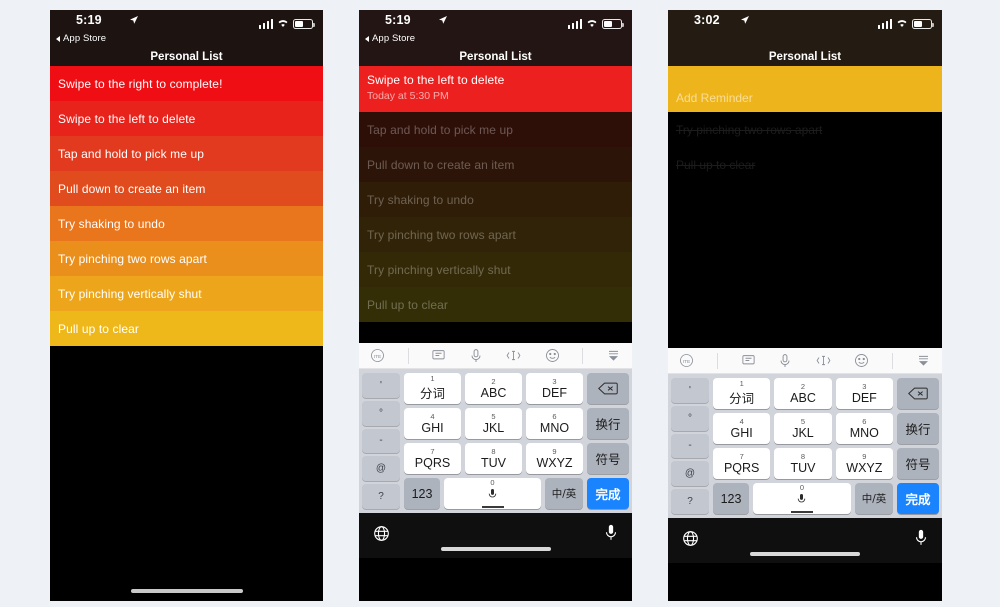 This screenshot has width=1000, height=607. I want to click on list-item: Swipe to the right to complete!, so click(186, 83).